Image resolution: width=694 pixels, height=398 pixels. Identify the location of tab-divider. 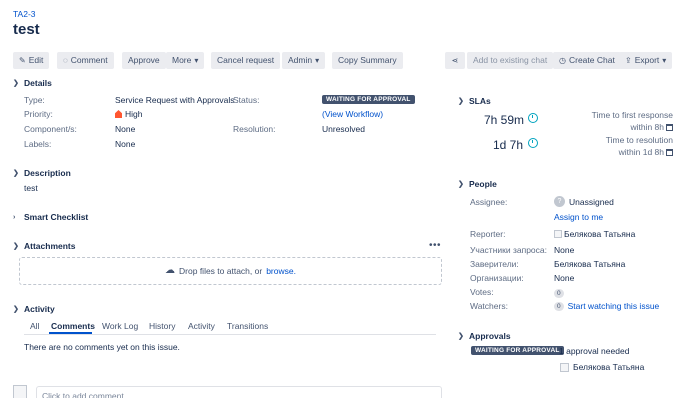
(230, 334).